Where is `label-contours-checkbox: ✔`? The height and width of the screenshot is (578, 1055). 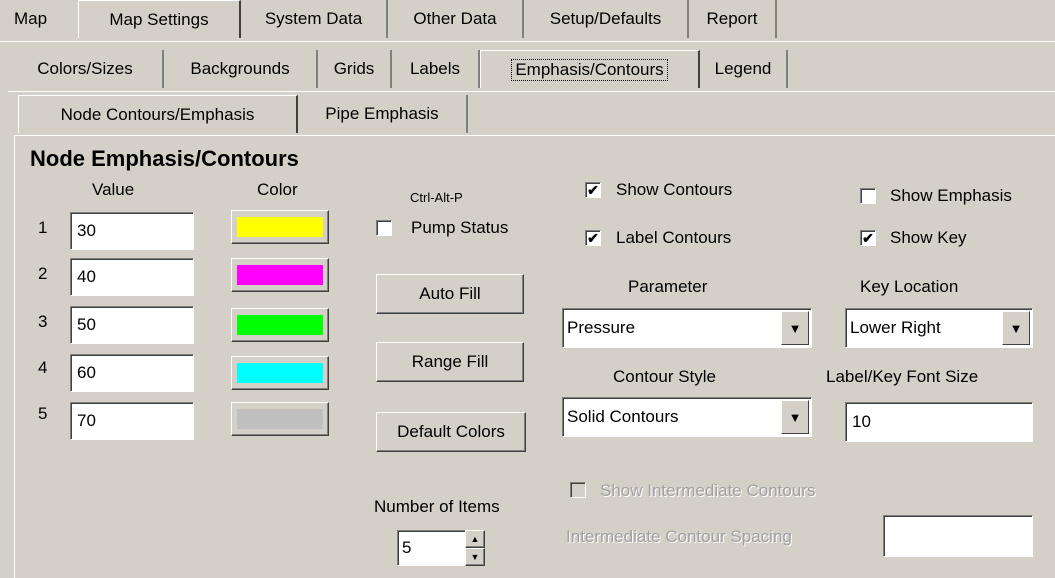
label-contours-checkbox: ✔ is located at coordinates (593, 238).